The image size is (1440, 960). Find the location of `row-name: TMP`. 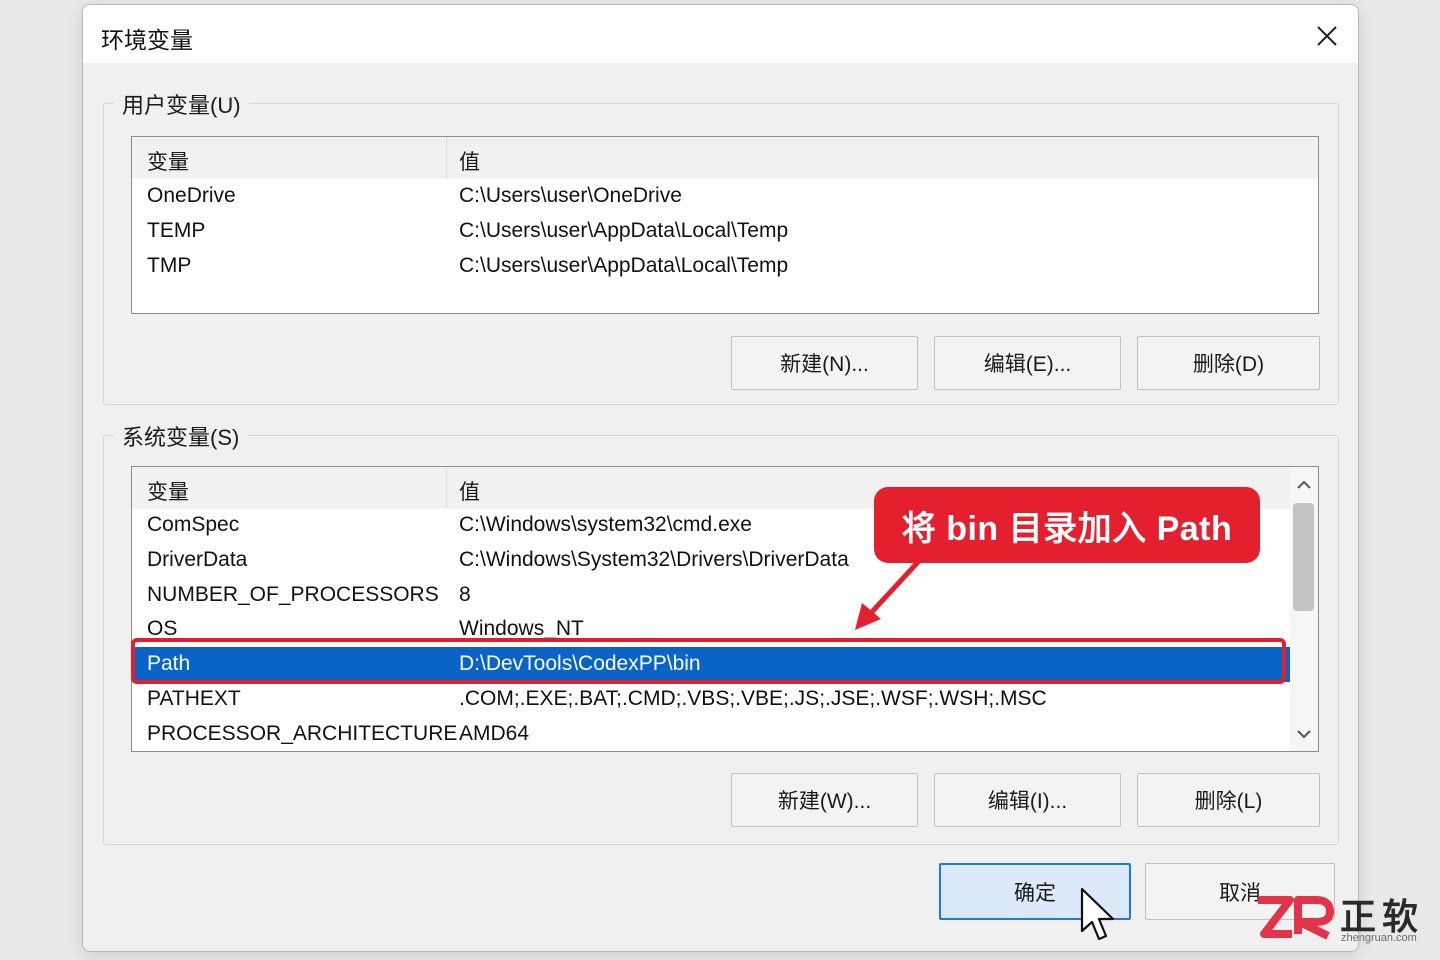

row-name: TMP is located at coordinates (169, 265).